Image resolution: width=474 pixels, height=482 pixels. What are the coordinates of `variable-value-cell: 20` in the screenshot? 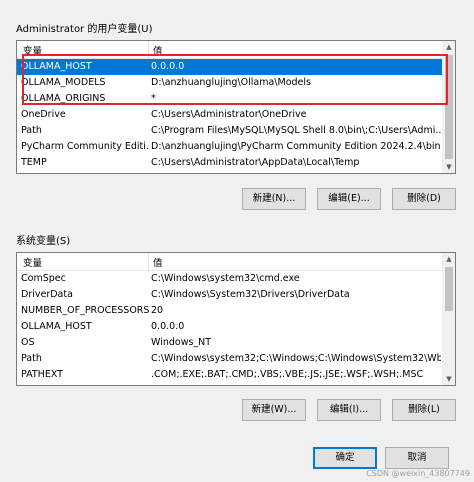 It's located at (157, 310).